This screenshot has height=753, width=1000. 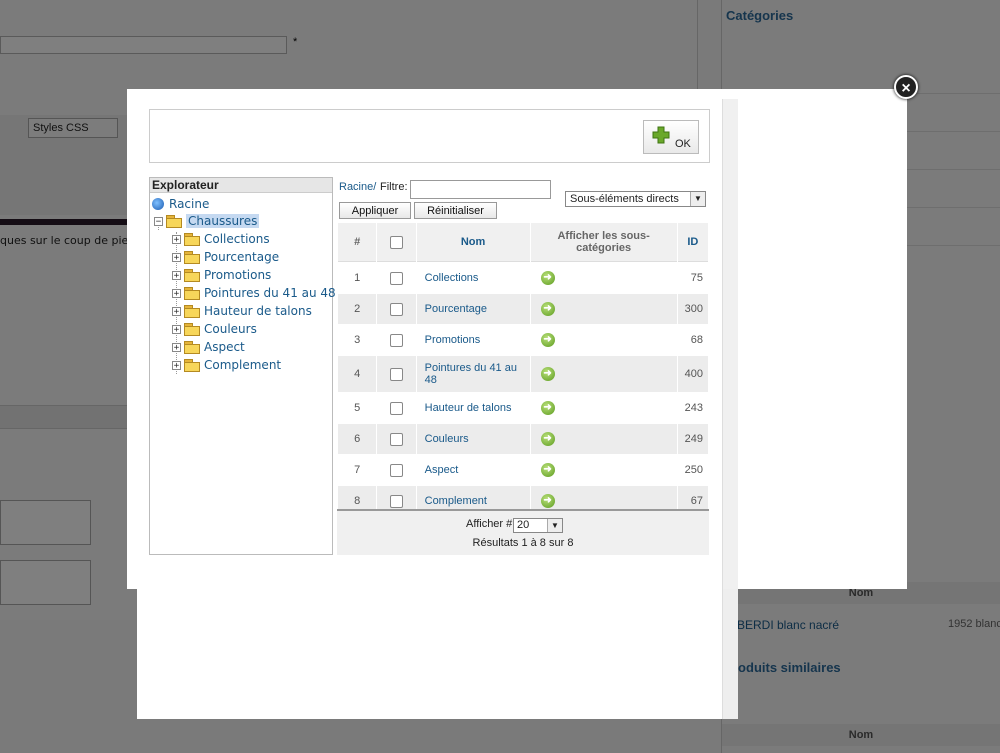 I want to click on tree-item-collections: + Collections, so click(x=221, y=239).